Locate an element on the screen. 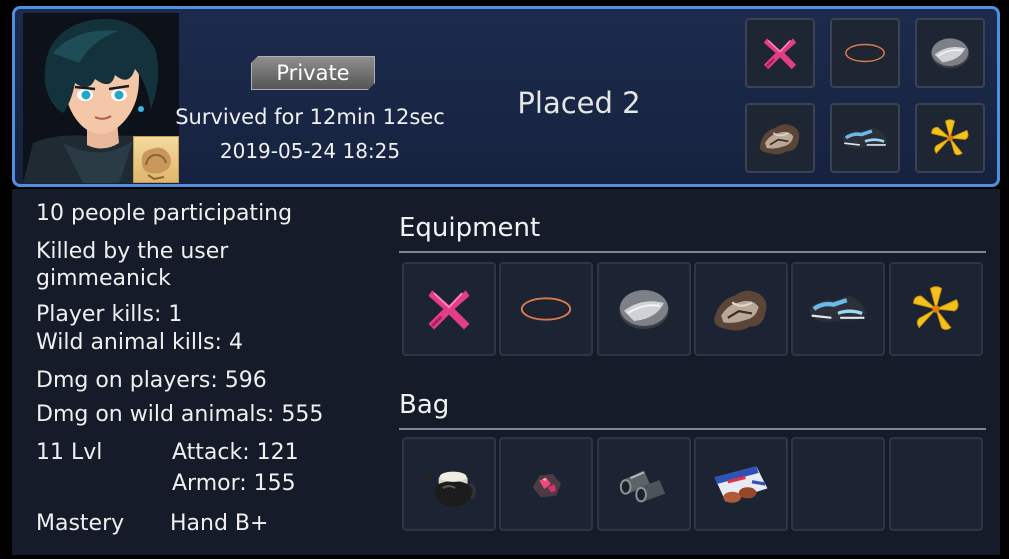  damage-on-wild-animals: Dmg on wild animals: 555 is located at coordinates (180, 414).